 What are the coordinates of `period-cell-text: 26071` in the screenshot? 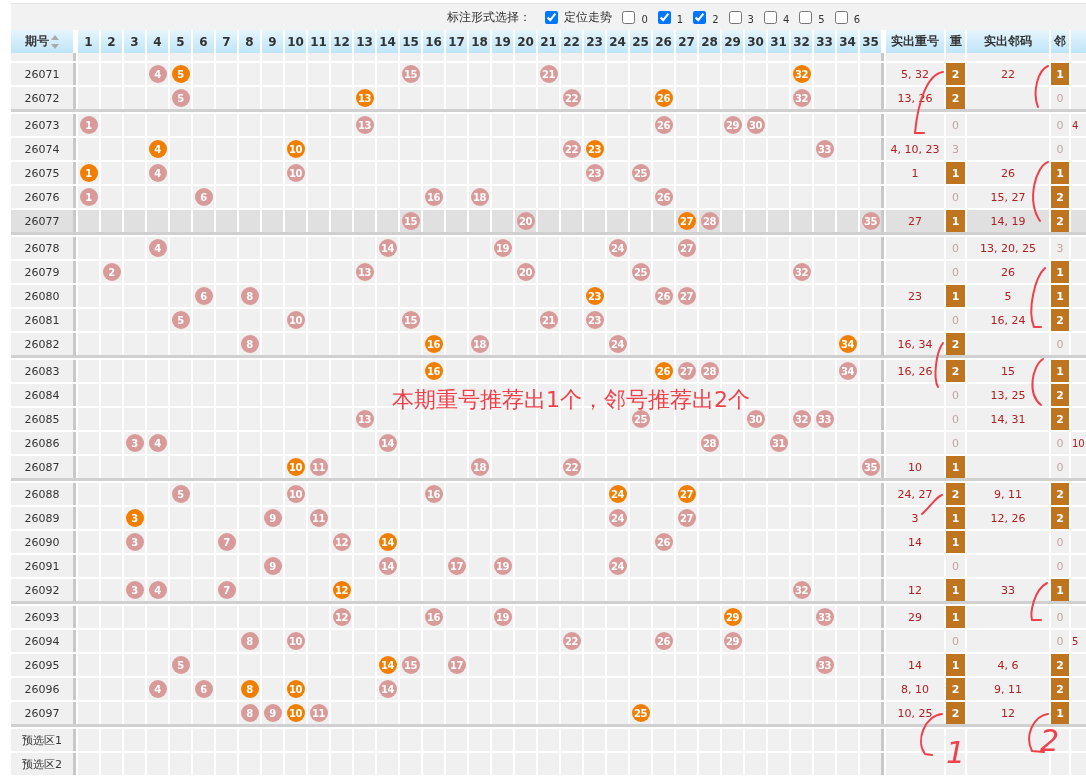 It's located at (42, 74).